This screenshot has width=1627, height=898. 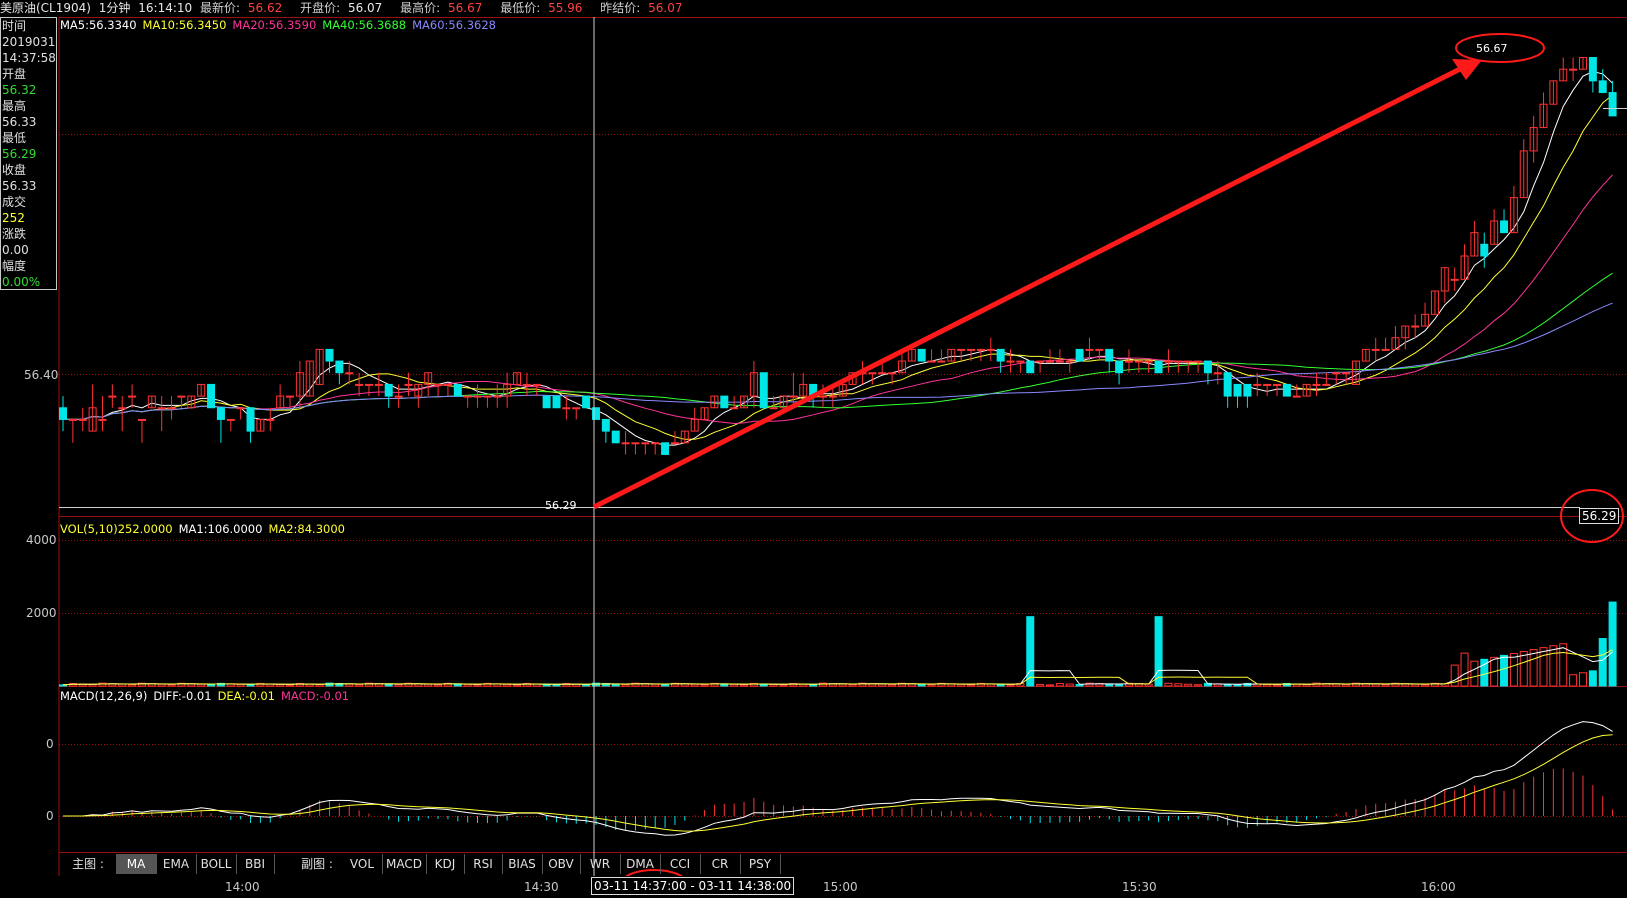 What do you see at coordinates (242, 887) in the screenshot?
I see `time-tick-label: 14:00` at bounding box center [242, 887].